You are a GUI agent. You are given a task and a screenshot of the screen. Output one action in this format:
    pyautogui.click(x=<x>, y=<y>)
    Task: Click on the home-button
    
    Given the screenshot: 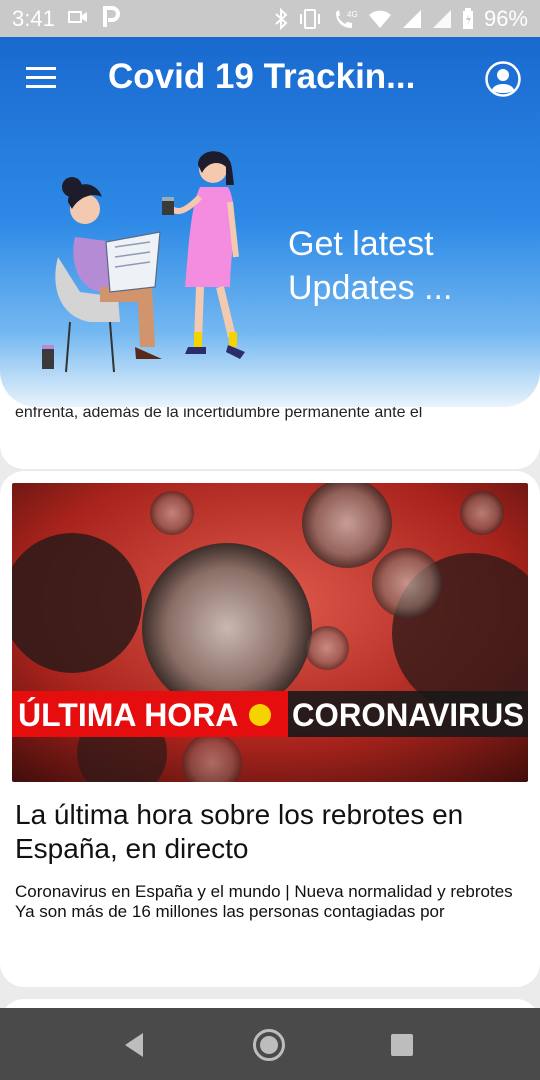 What is the action you would take?
    pyautogui.click(x=269, y=1045)
    